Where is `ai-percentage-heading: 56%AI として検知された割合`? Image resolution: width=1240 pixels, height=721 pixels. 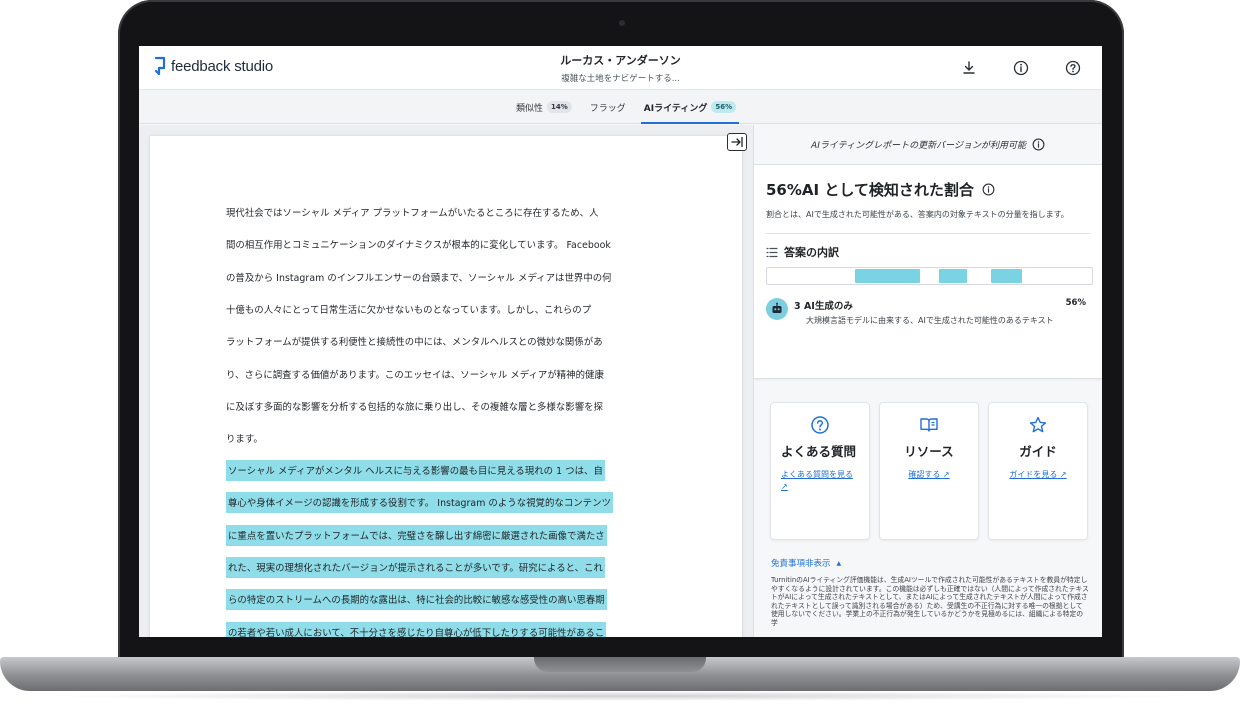 ai-percentage-heading: 56%AI として検知された割合 is located at coordinates (928, 189).